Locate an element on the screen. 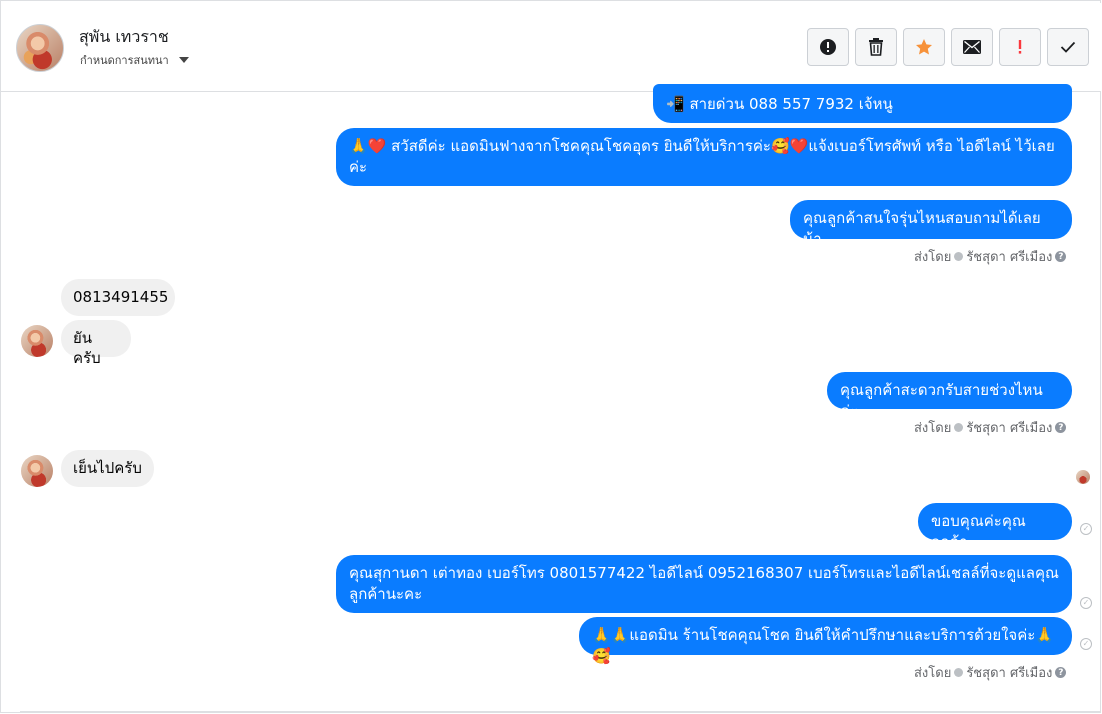  done-button is located at coordinates (1068, 47).